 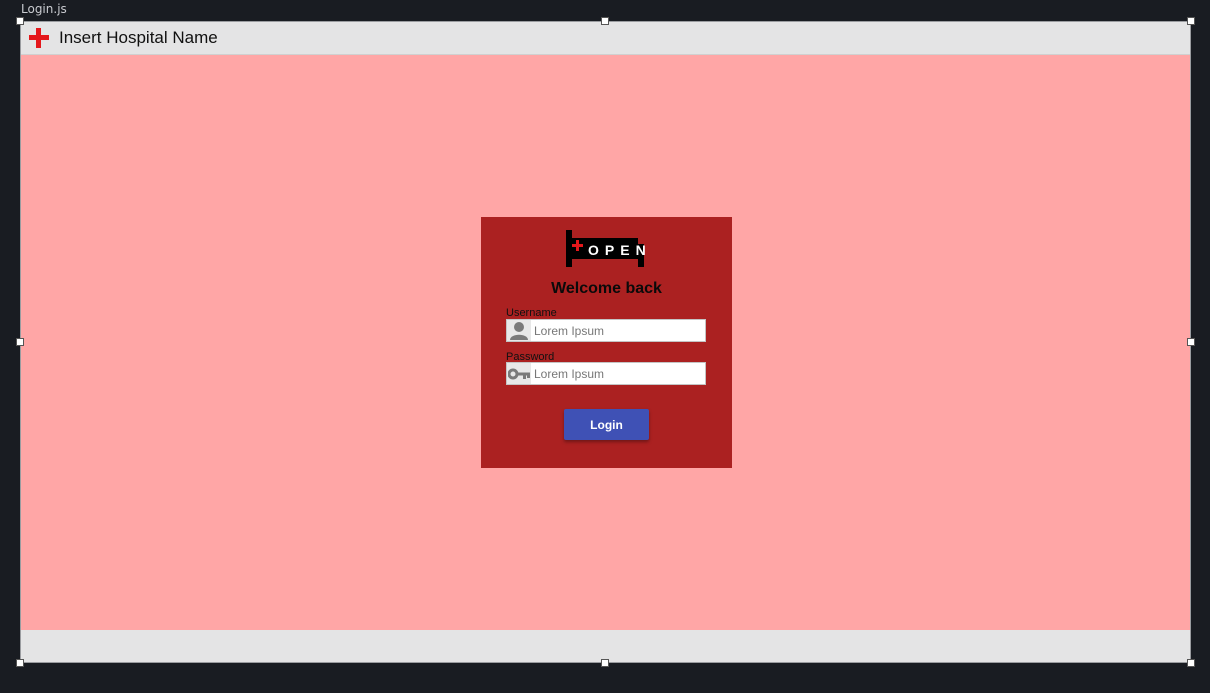 What do you see at coordinates (44, 9) in the screenshot?
I see `file-tab-label: Login.js` at bounding box center [44, 9].